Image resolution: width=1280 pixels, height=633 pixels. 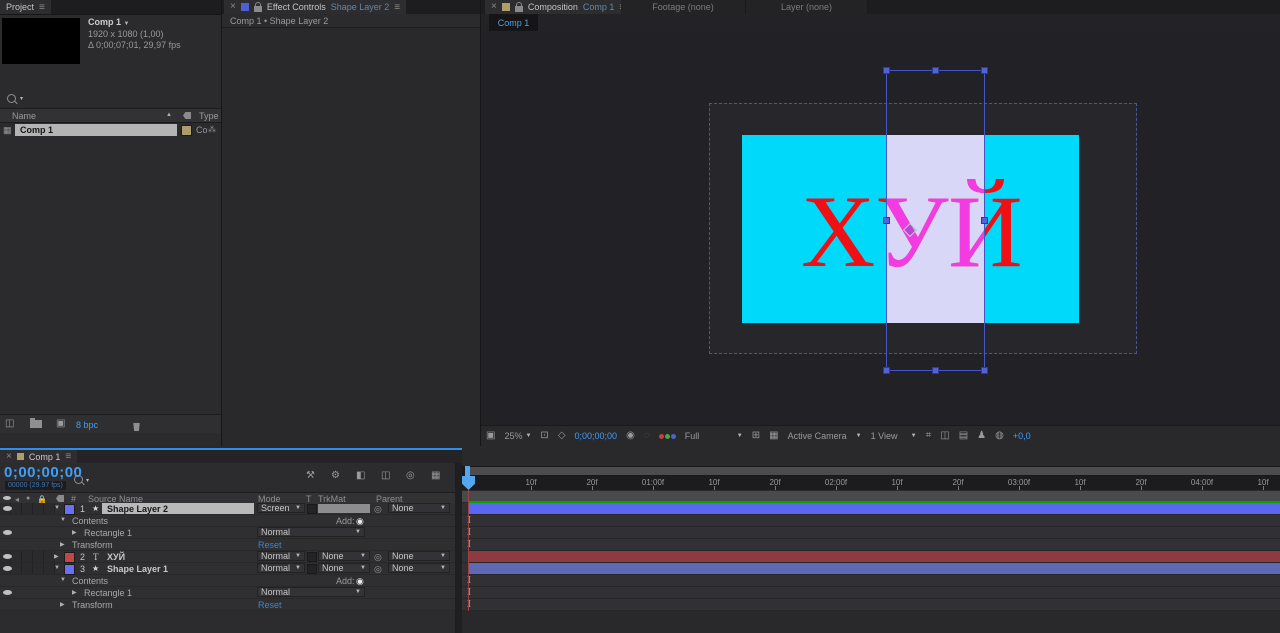 I want to click on search-icon, so click(x=11, y=98).